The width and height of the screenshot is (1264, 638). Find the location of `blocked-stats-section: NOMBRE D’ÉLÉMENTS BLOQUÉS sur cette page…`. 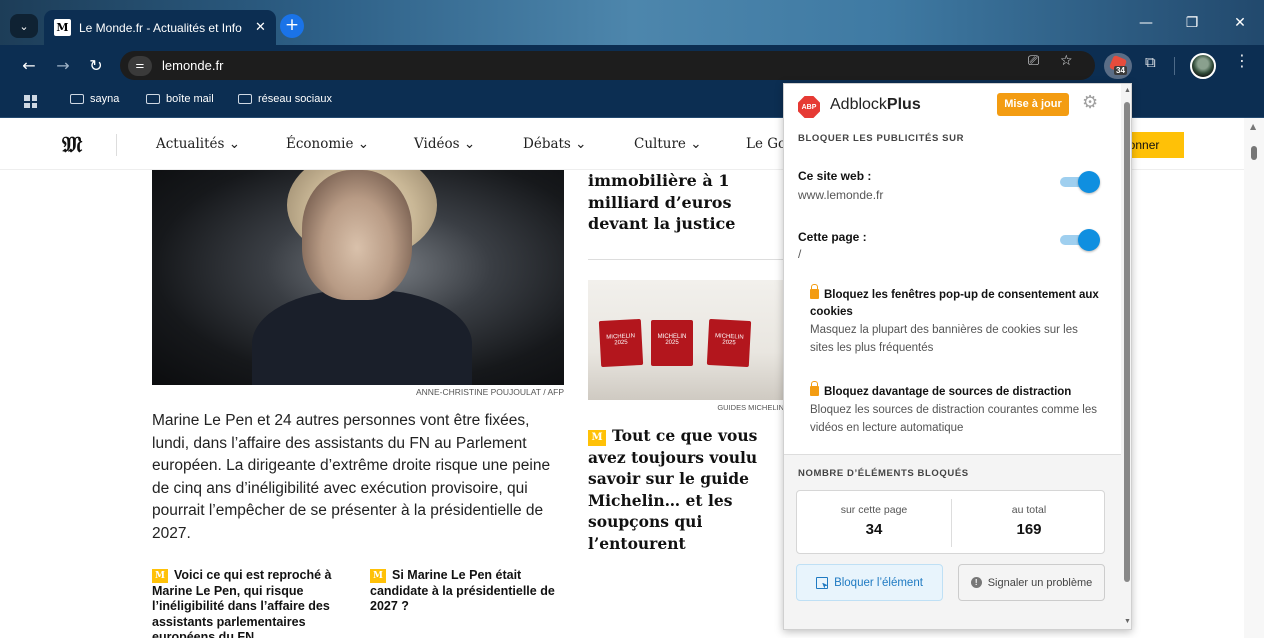

blocked-stats-section: NOMBRE D’ÉLÉMENTS BLOQUÉS sur cette page… is located at coordinates (957, 541).